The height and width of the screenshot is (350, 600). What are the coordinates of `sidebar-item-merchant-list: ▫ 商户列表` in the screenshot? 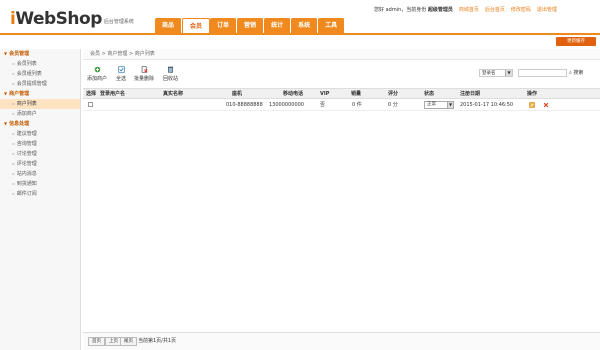 It's located at (40, 104).